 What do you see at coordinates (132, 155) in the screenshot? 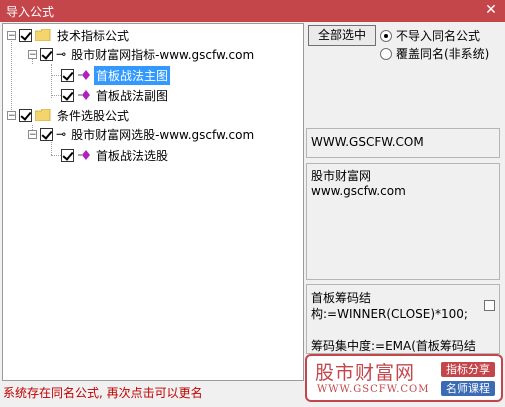
I see `formula-label: 首板战法选股` at bounding box center [132, 155].